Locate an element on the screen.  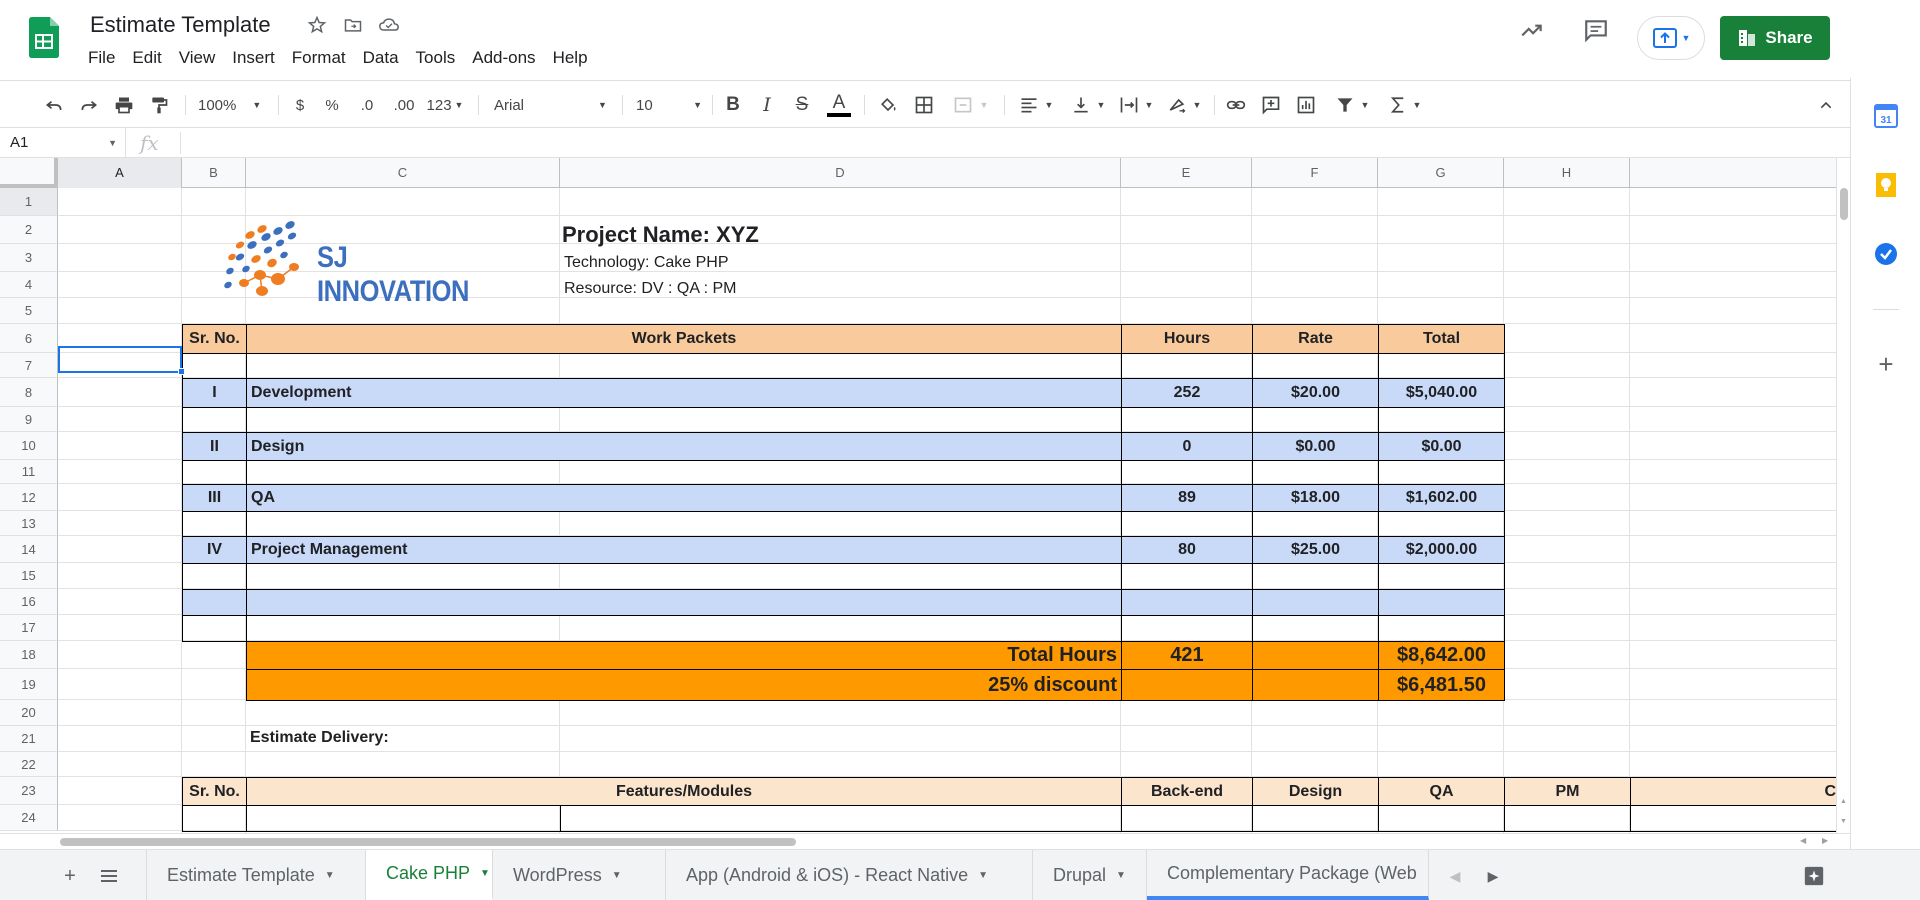
all-sheets-icon is located at coordinates (109, 876).